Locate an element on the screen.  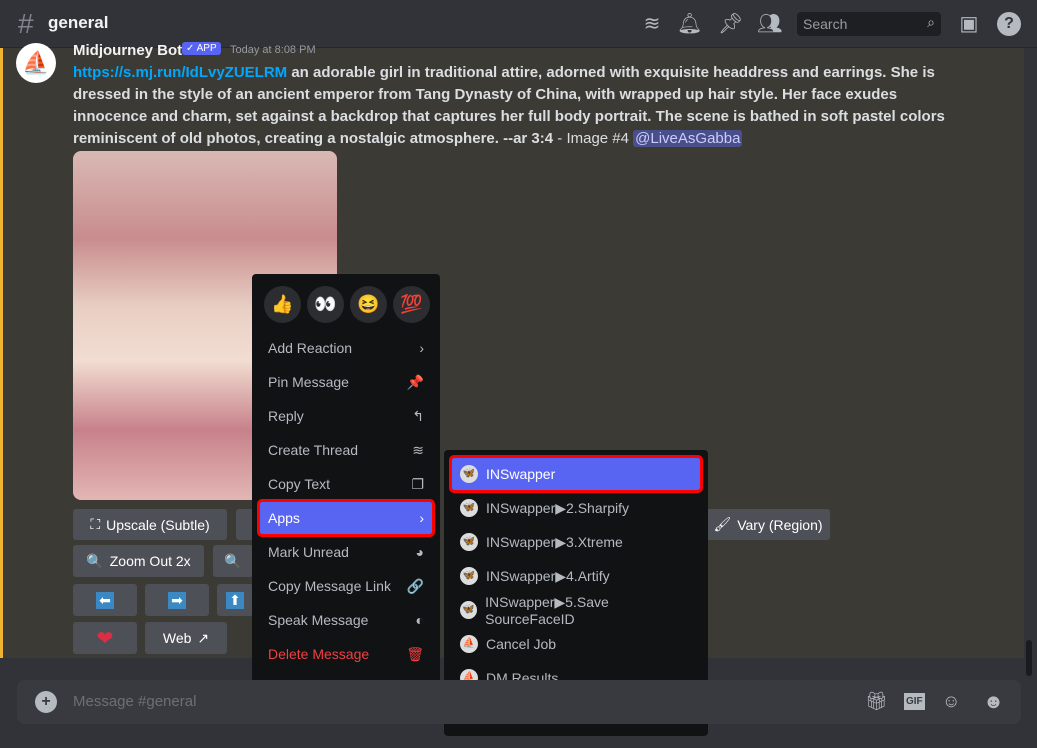
app-item: ⛵ Cancel Job is located at coordinates (576, 644).